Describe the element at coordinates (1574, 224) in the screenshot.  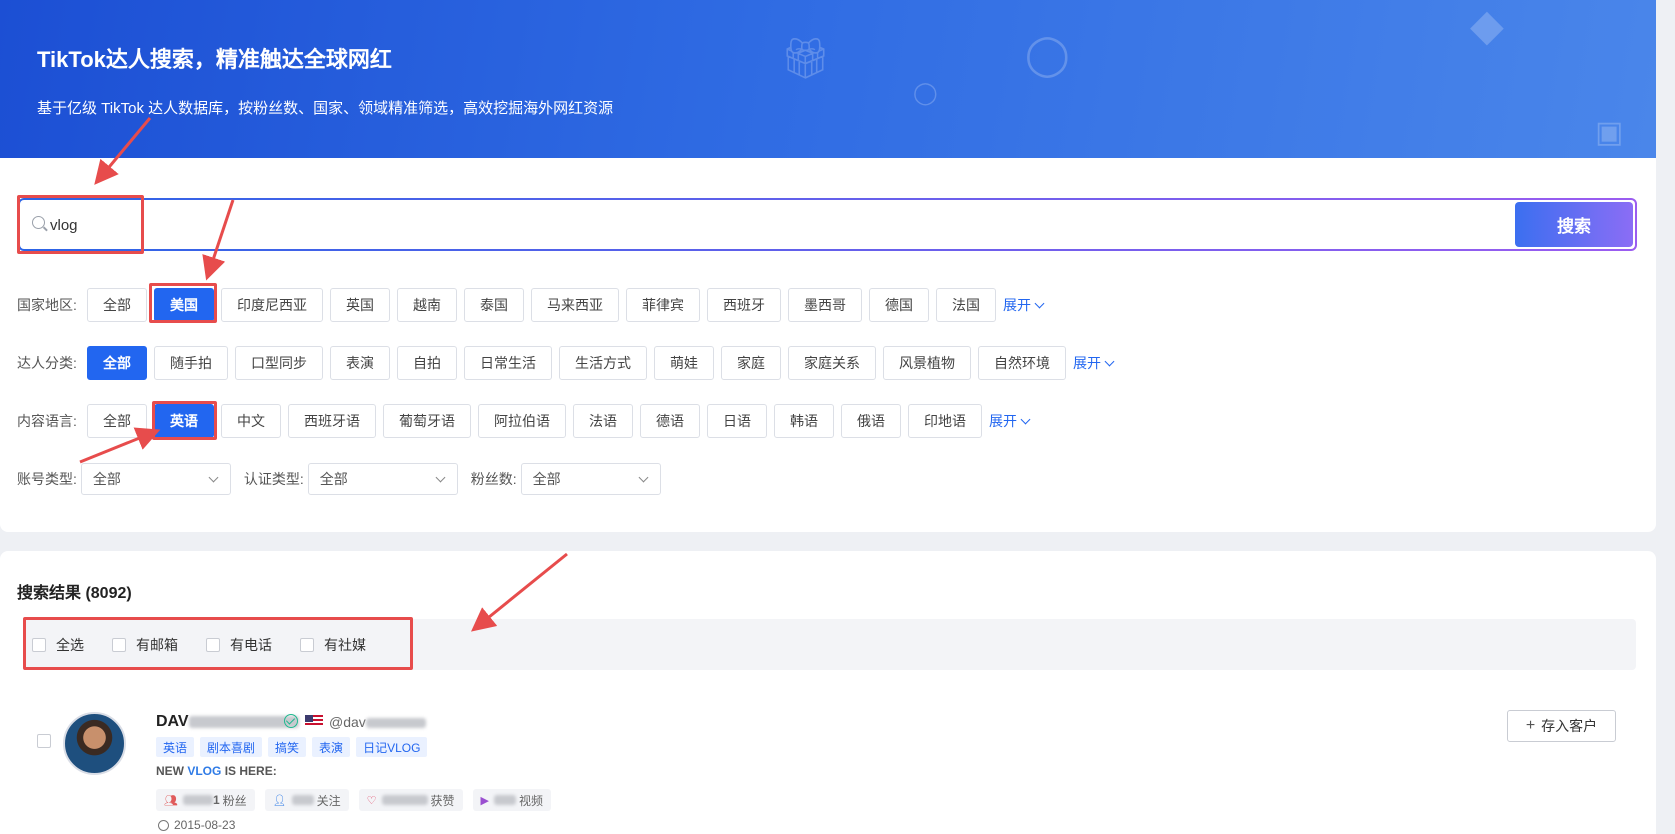
I see `search-button: 搜索` at that location.